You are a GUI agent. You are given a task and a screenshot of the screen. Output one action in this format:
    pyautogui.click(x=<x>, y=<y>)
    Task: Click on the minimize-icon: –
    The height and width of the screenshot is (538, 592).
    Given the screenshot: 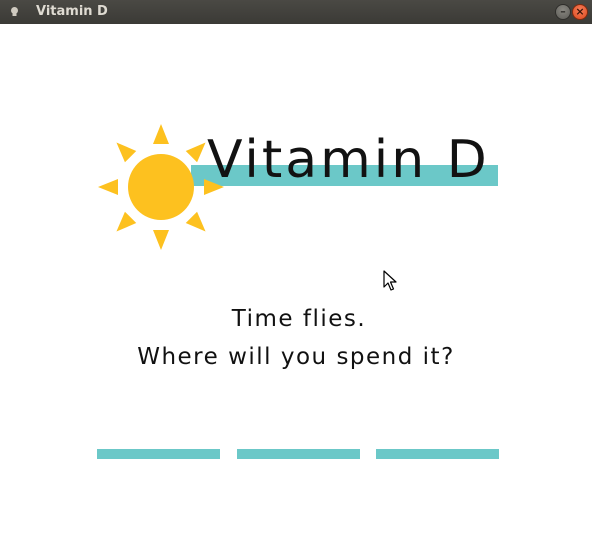 What is the action you would take?
    pyautogui.click(x=563, y=11)
    